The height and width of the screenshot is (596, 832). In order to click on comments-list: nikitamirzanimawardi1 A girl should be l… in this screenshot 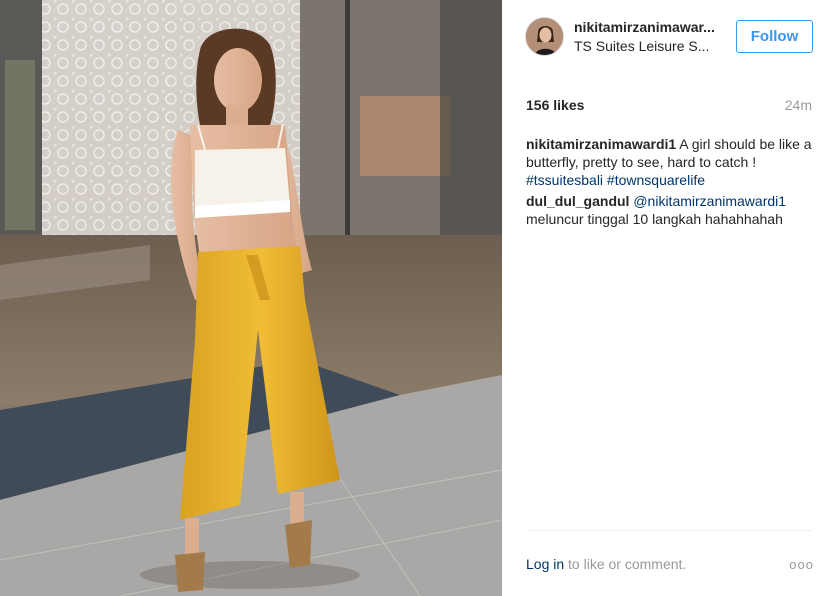, I will do `click(671, 183)`.